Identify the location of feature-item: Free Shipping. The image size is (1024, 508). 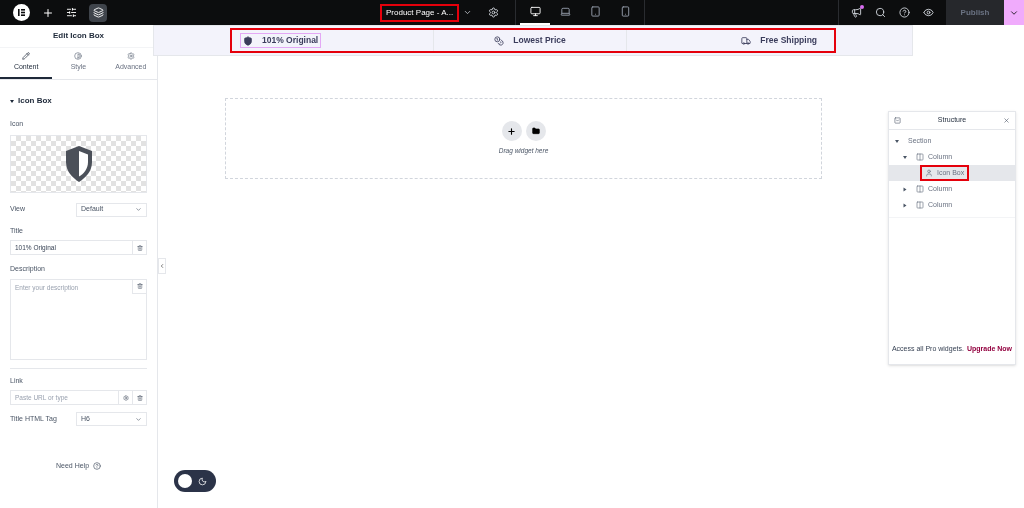
(779, 40).